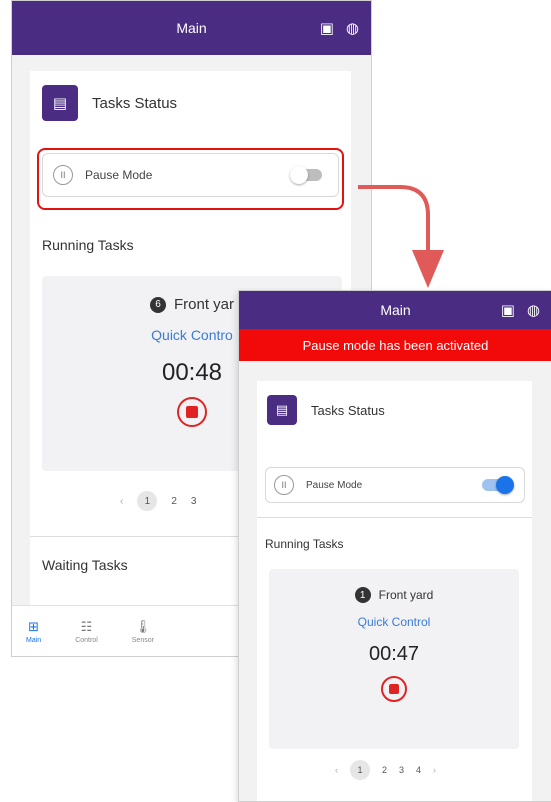 The image size is (551, 802). Describe the element at coordinates (401, 236) in the screenshot. I see `transition-arrow` at that location.